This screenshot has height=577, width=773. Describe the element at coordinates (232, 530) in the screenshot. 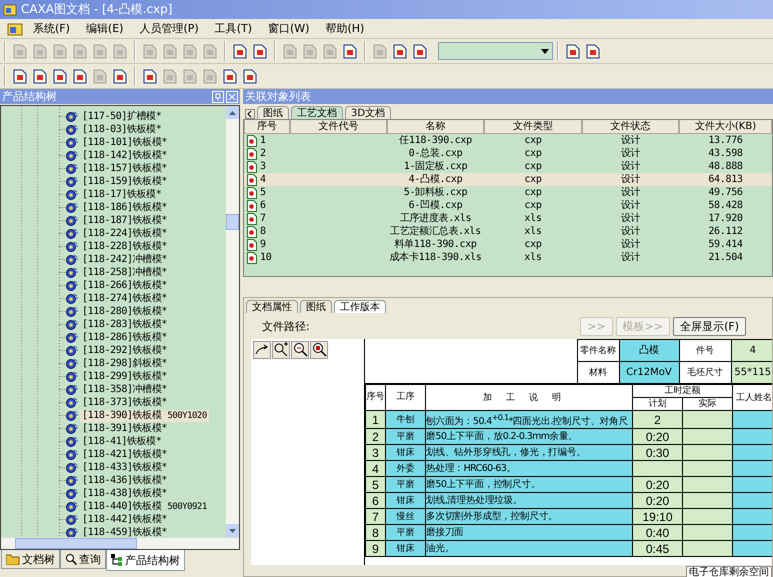

I see `scroll-down-icon` at that location.